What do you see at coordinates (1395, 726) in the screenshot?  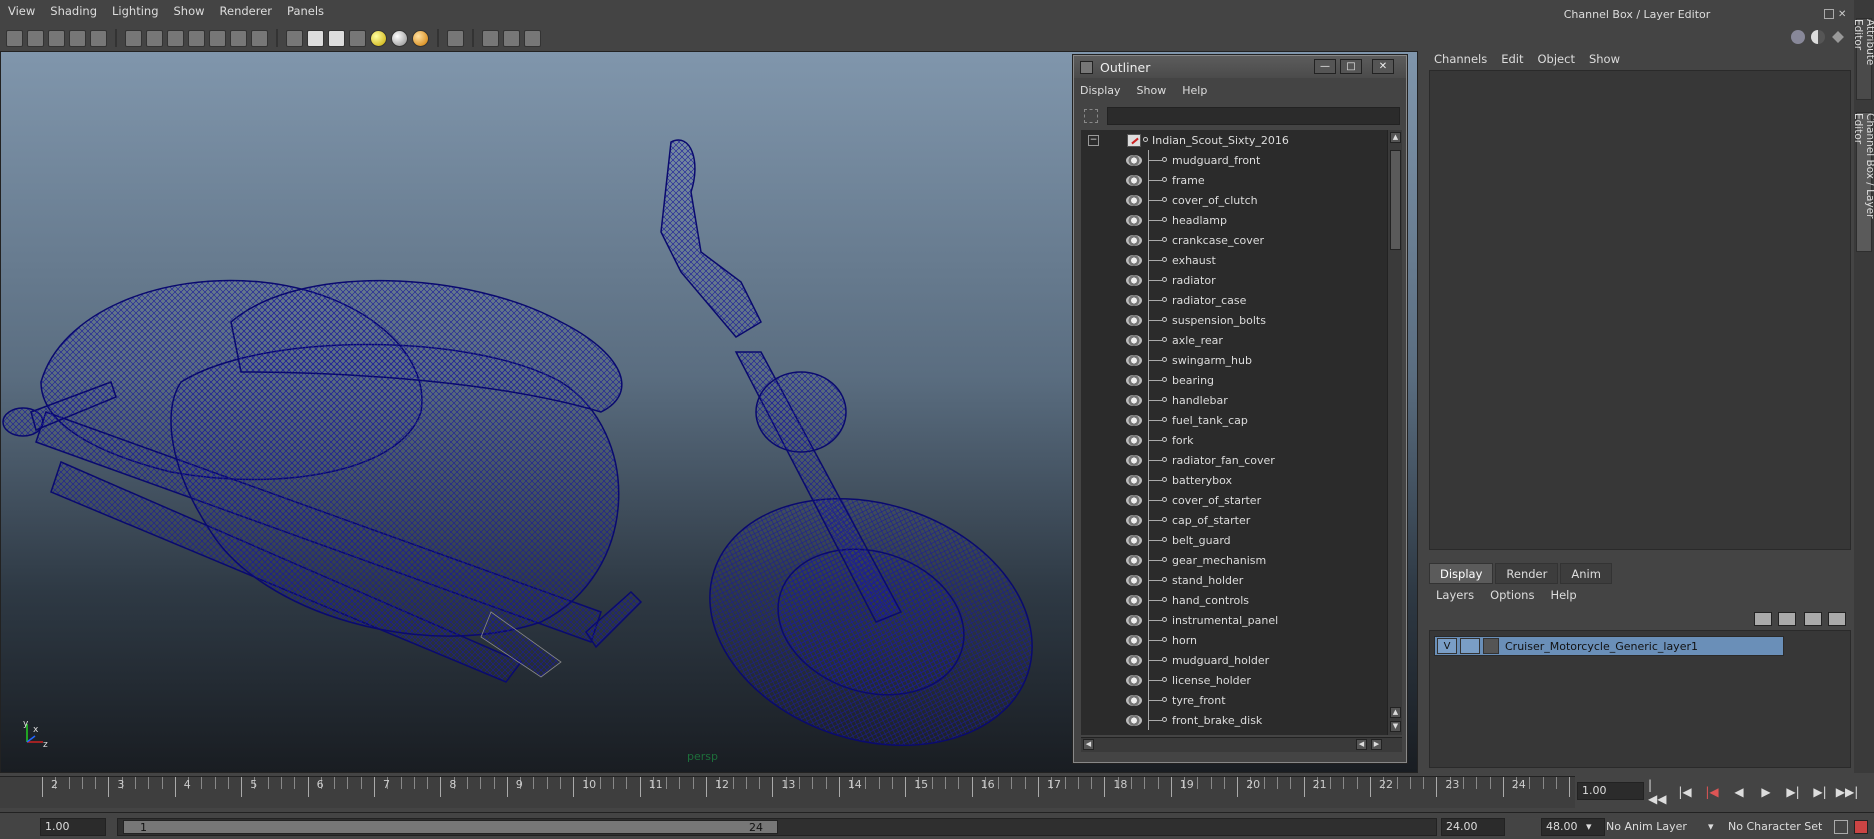 I see `scroll-down-icon: ▼` at bounding box center [1395, 726].